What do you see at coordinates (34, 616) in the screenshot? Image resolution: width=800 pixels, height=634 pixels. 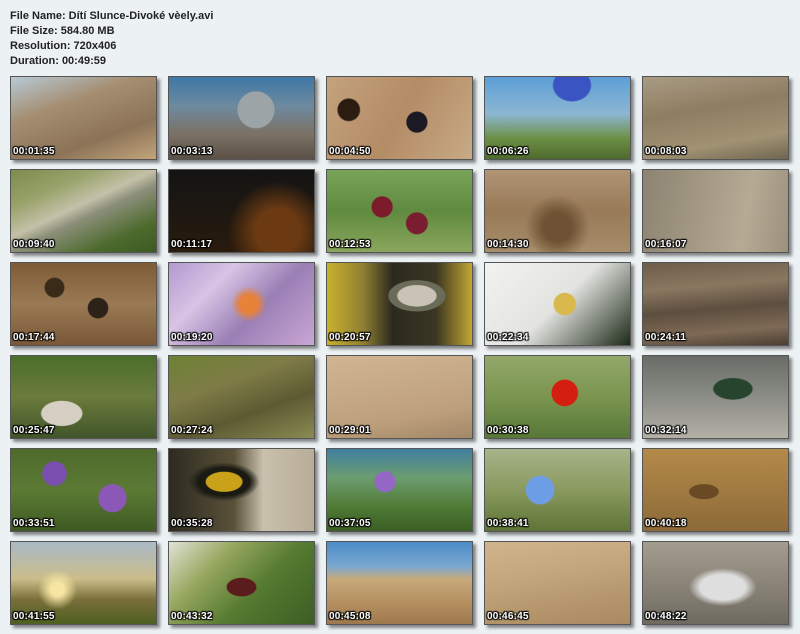 I see `thumbnail-timestamp: 00:41:55` at bounding box center [34, 616].